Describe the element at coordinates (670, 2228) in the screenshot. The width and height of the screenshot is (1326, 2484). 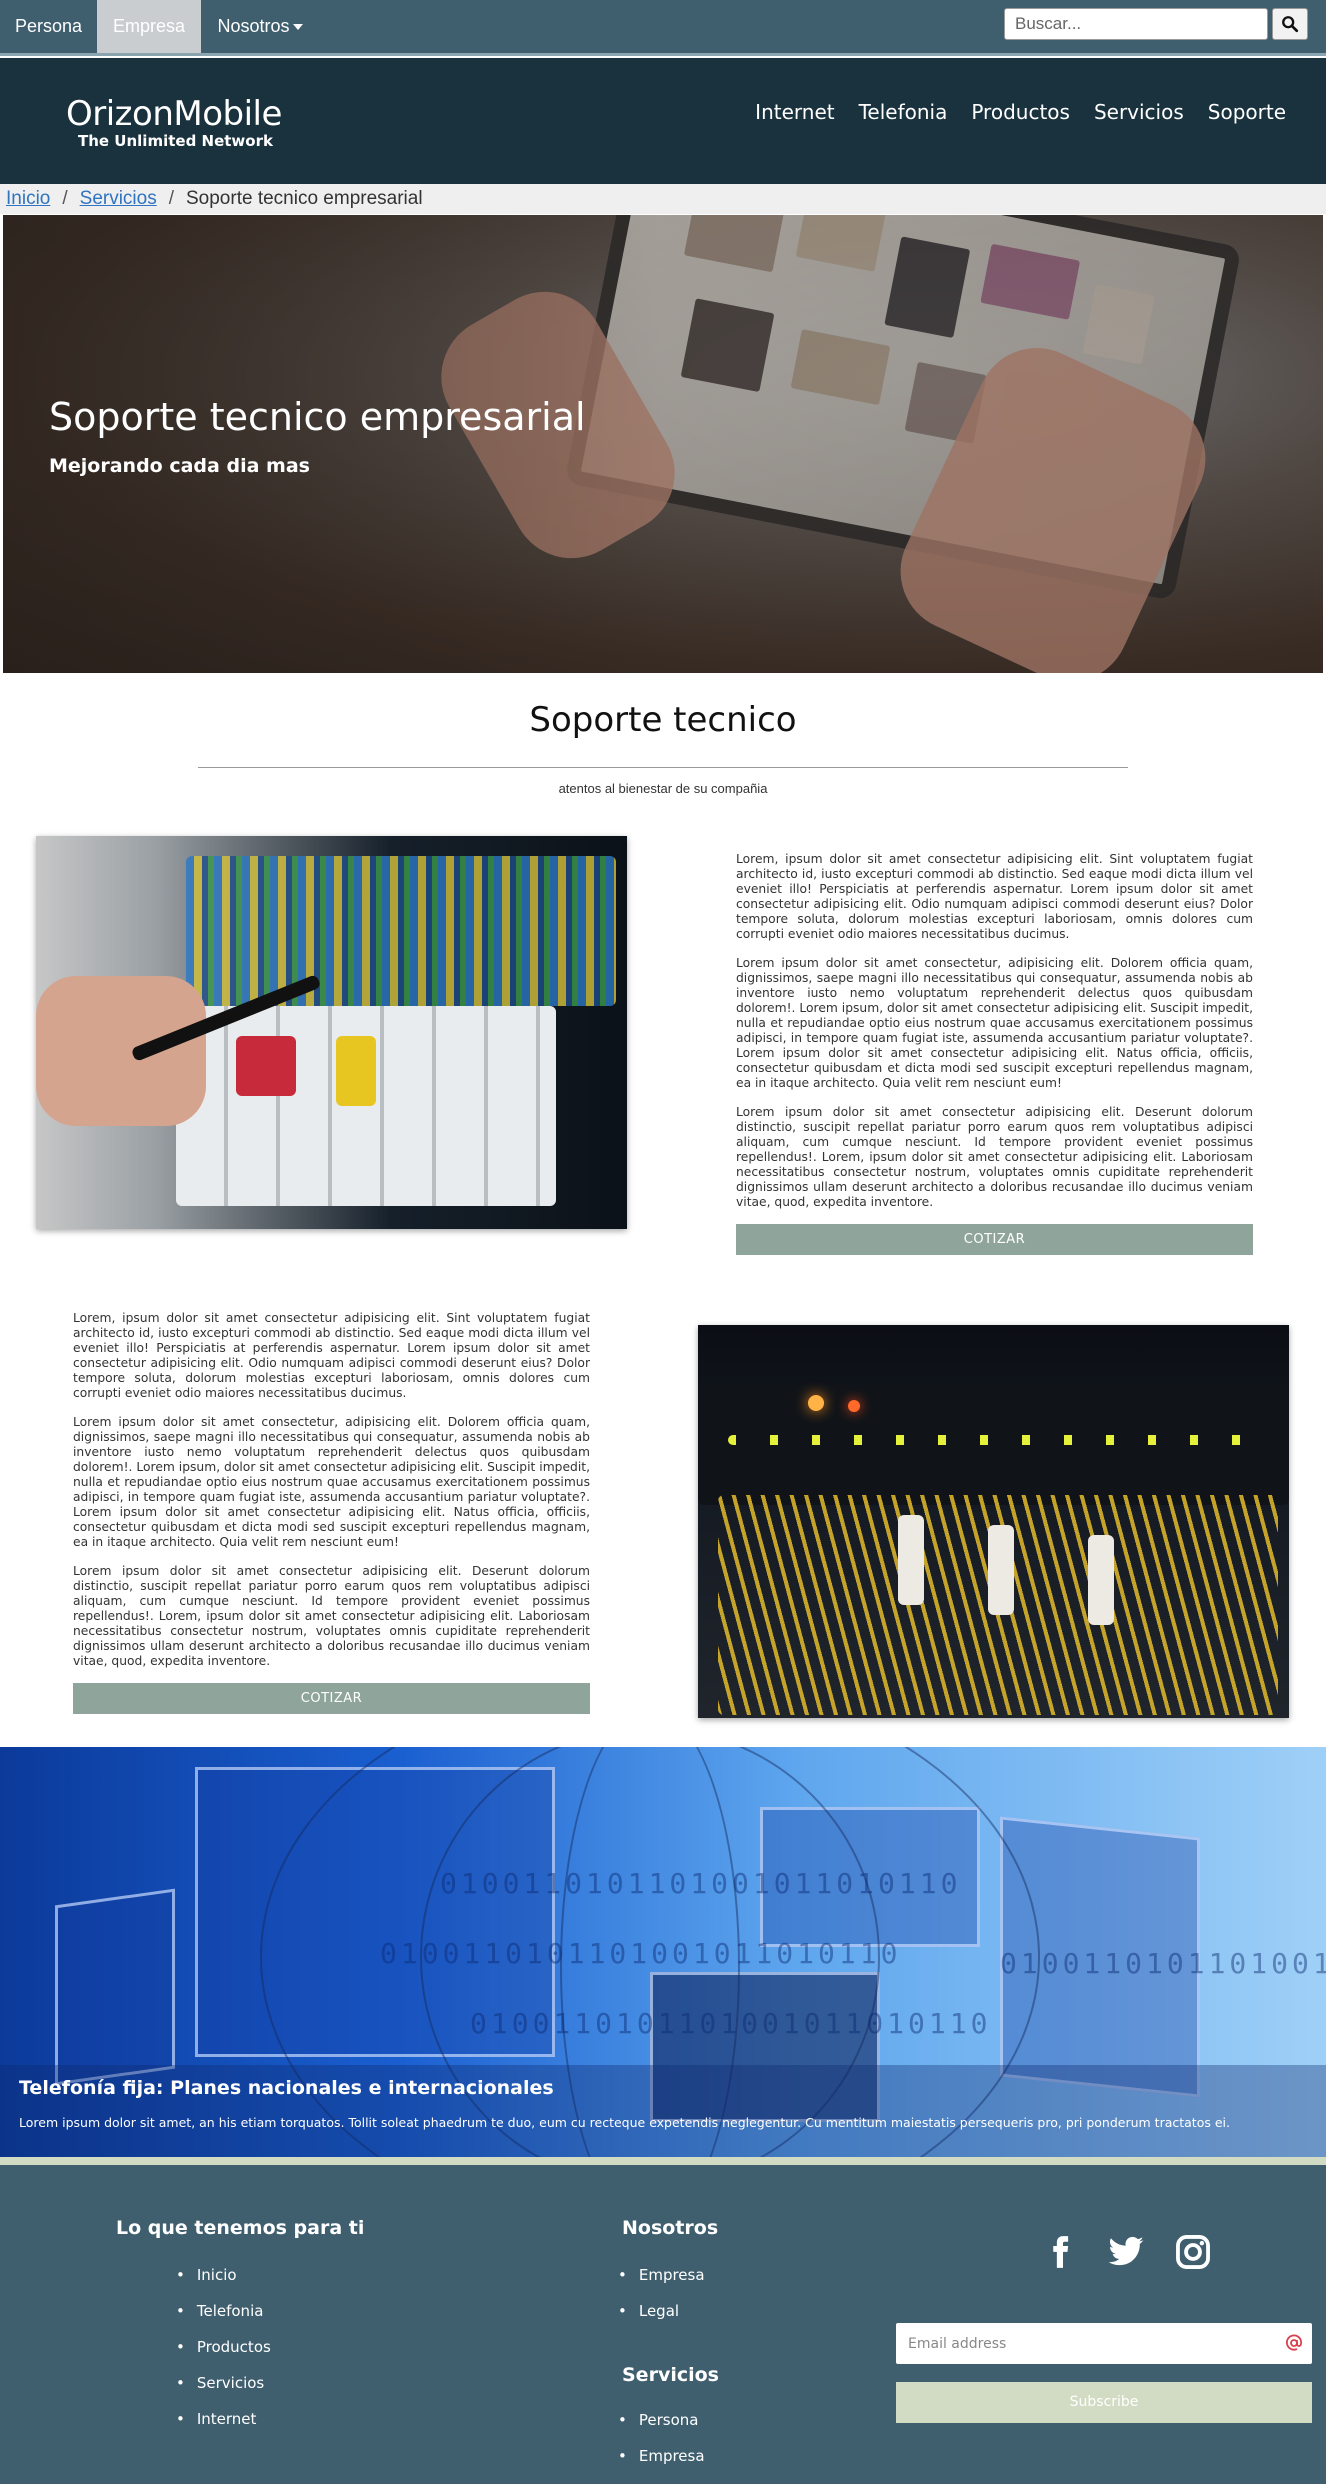
I see `footer-col2-title: Nosotros` at that location.